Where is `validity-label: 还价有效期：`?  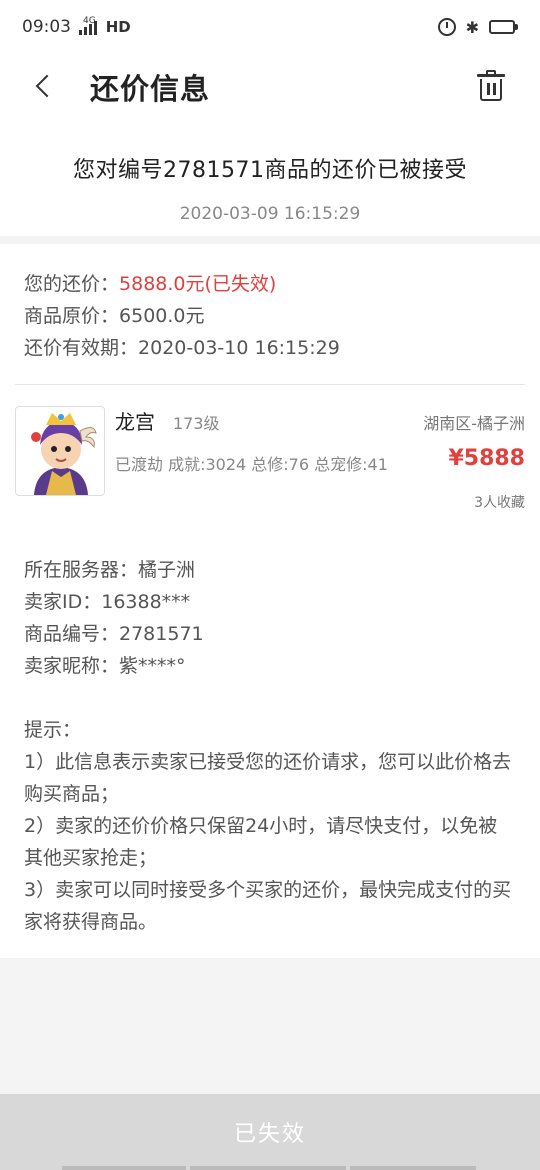 validity-label: 还价有效期： is located at coordinates (81, 348).